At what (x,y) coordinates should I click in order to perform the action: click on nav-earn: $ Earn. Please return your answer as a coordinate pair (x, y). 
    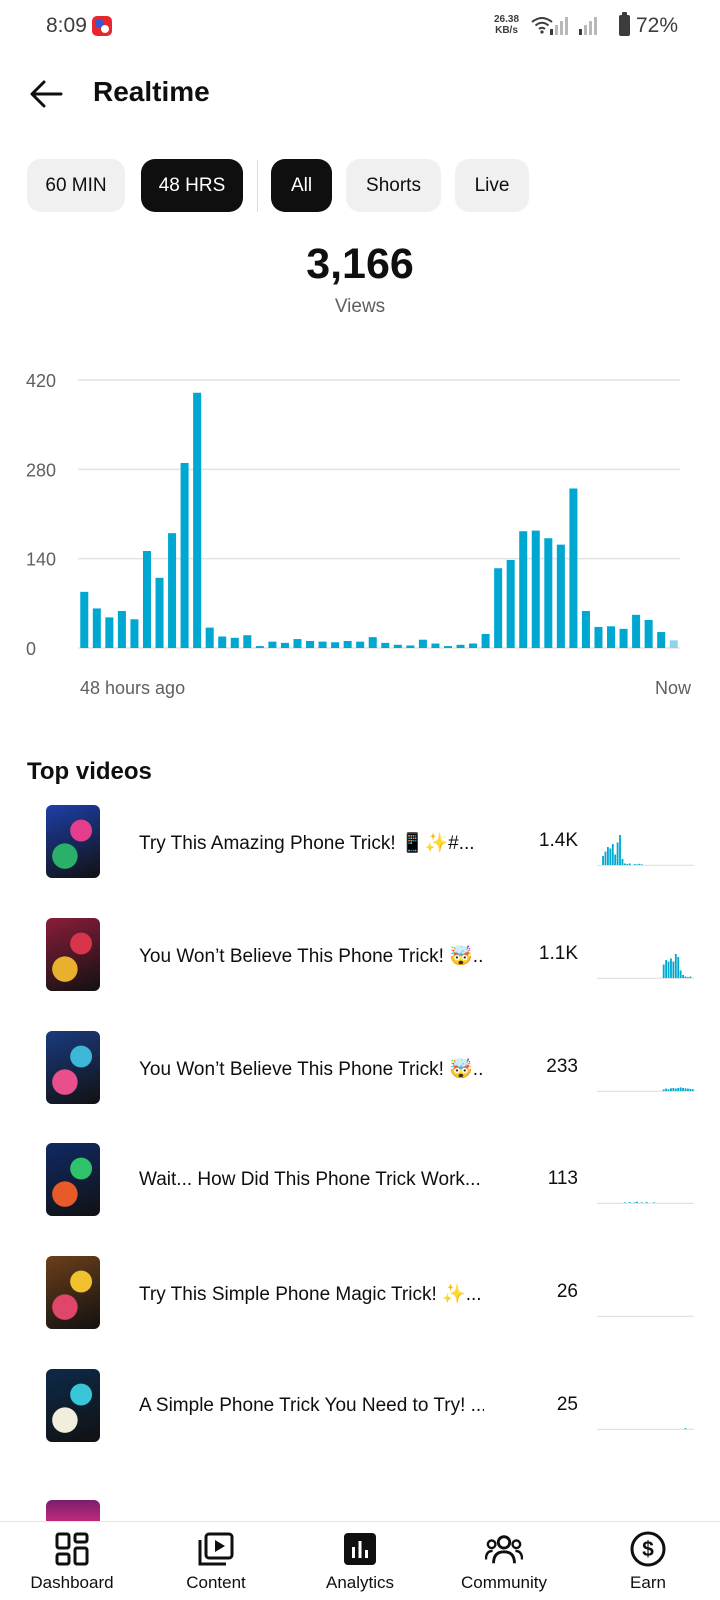
    Looking at the image, I should click on (648, 1561).